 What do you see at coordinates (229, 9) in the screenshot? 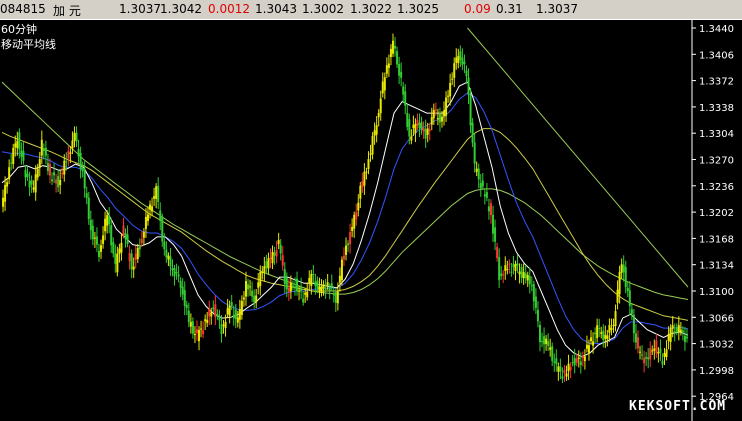
I see `quote-change: 0.0012` at bounding box center [229, 9].